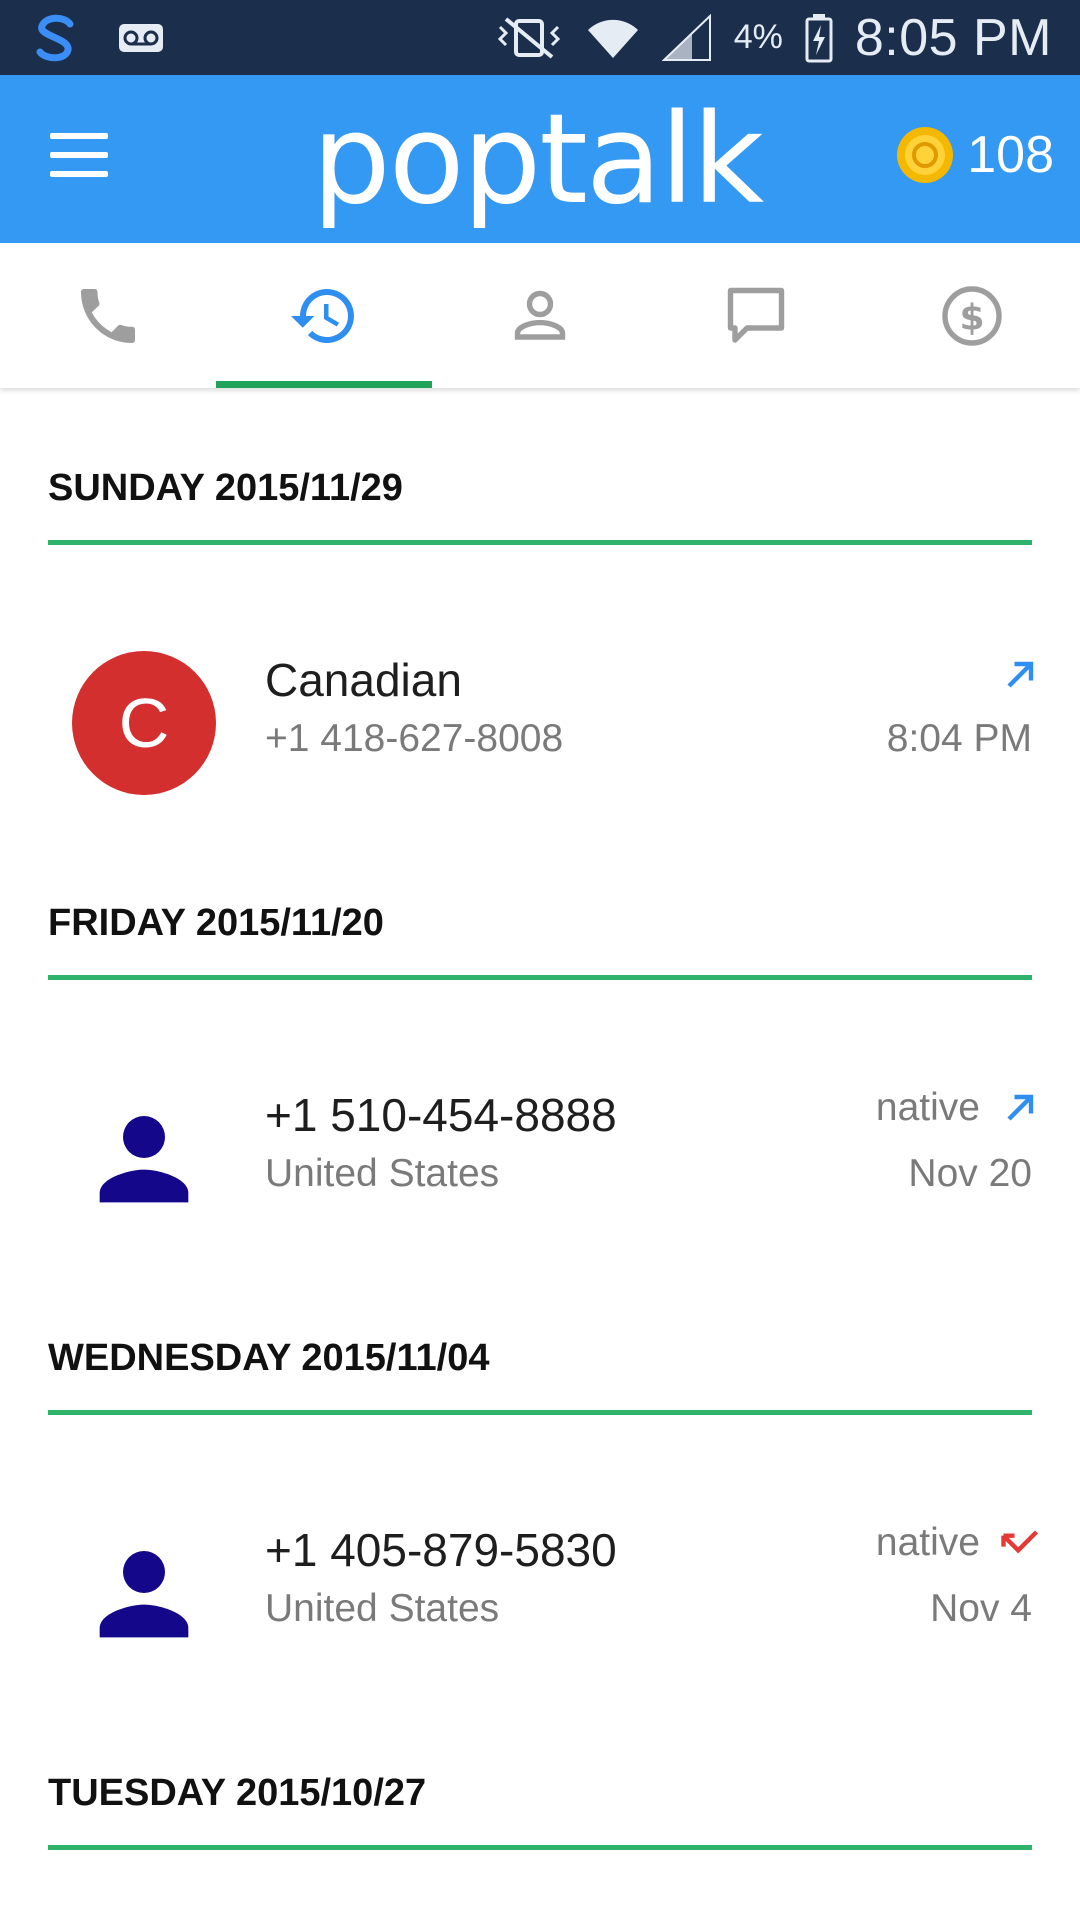 Image resolution: width=1080 pixels, height=1920 pixels. Describe the element at coordinates (686, 37) in the screenshot. I see `signal-icon` at that location.